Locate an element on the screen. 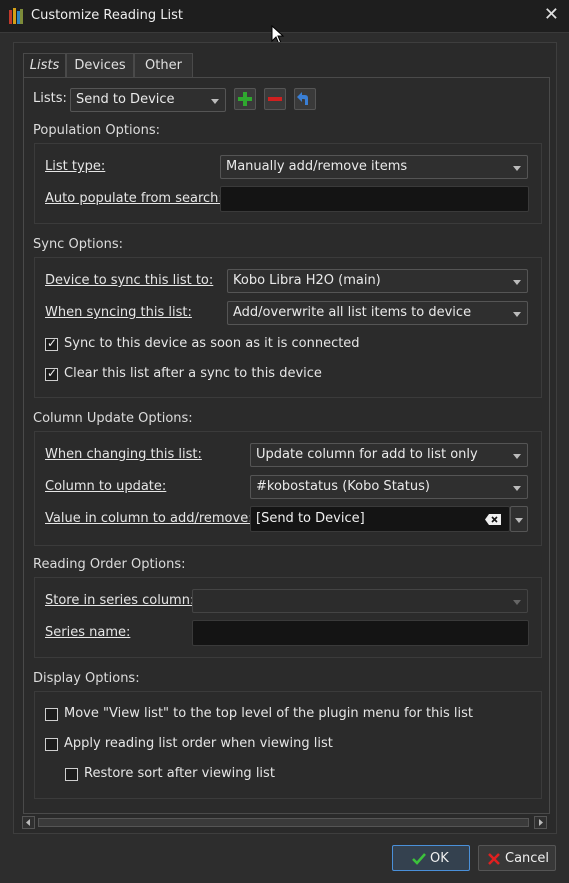  chevron-left-icon is located at coordinates (28, 822).